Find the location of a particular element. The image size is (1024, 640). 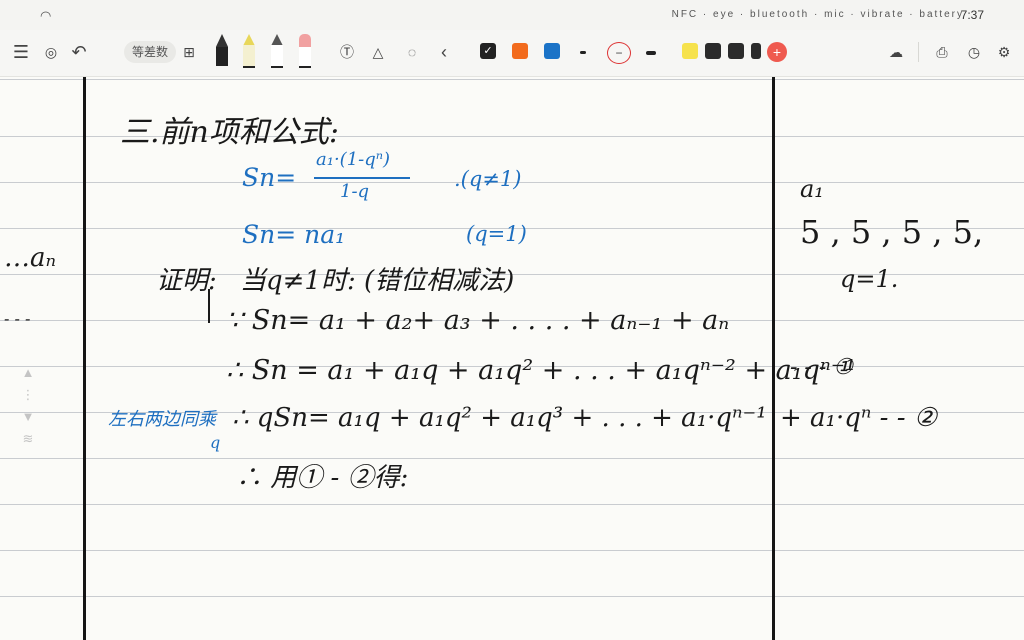

proof-case: 当q≠1时: (错位相减法) is located at coordinates (377, 281).